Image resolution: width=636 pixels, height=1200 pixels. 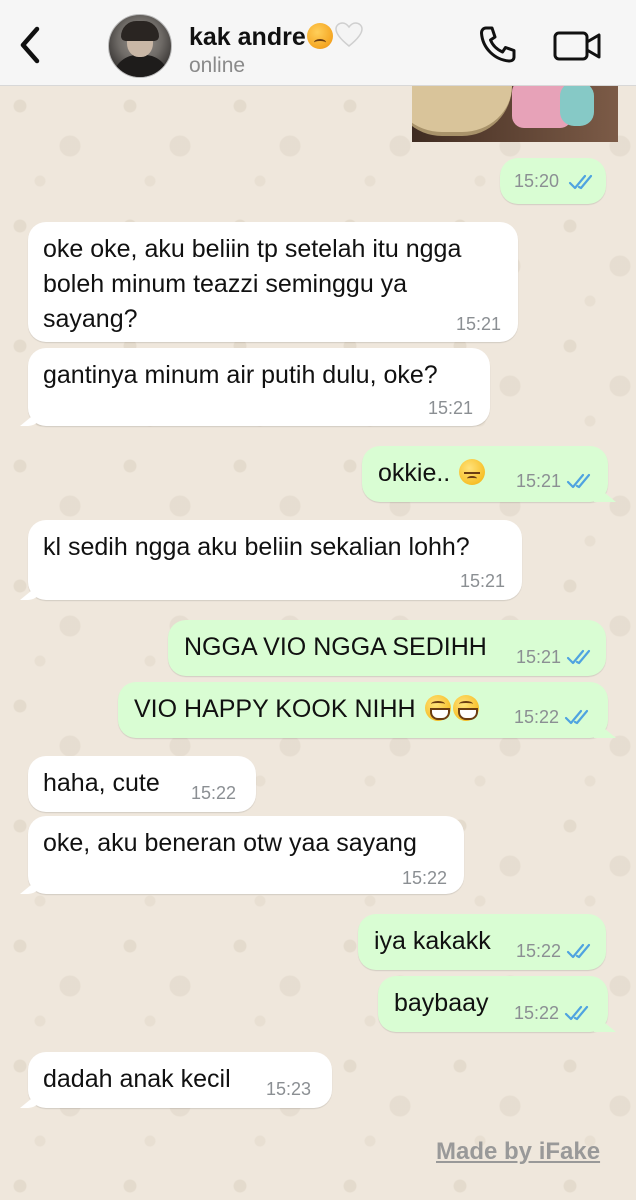 I want to click on message-bubble-incoming: oke, aku beneran otw yaa sayang 15:22, so click(x=246, y=855).